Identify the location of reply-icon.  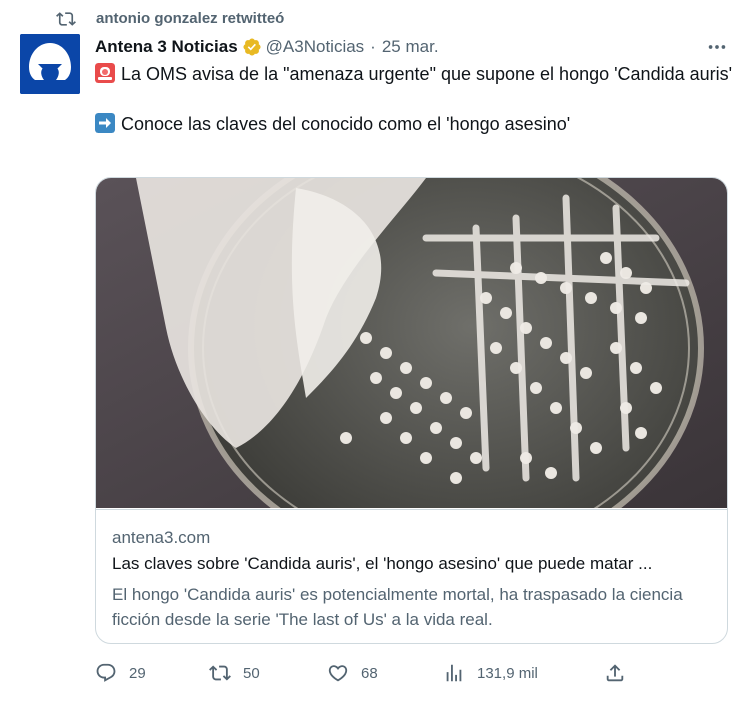
(106, 672).